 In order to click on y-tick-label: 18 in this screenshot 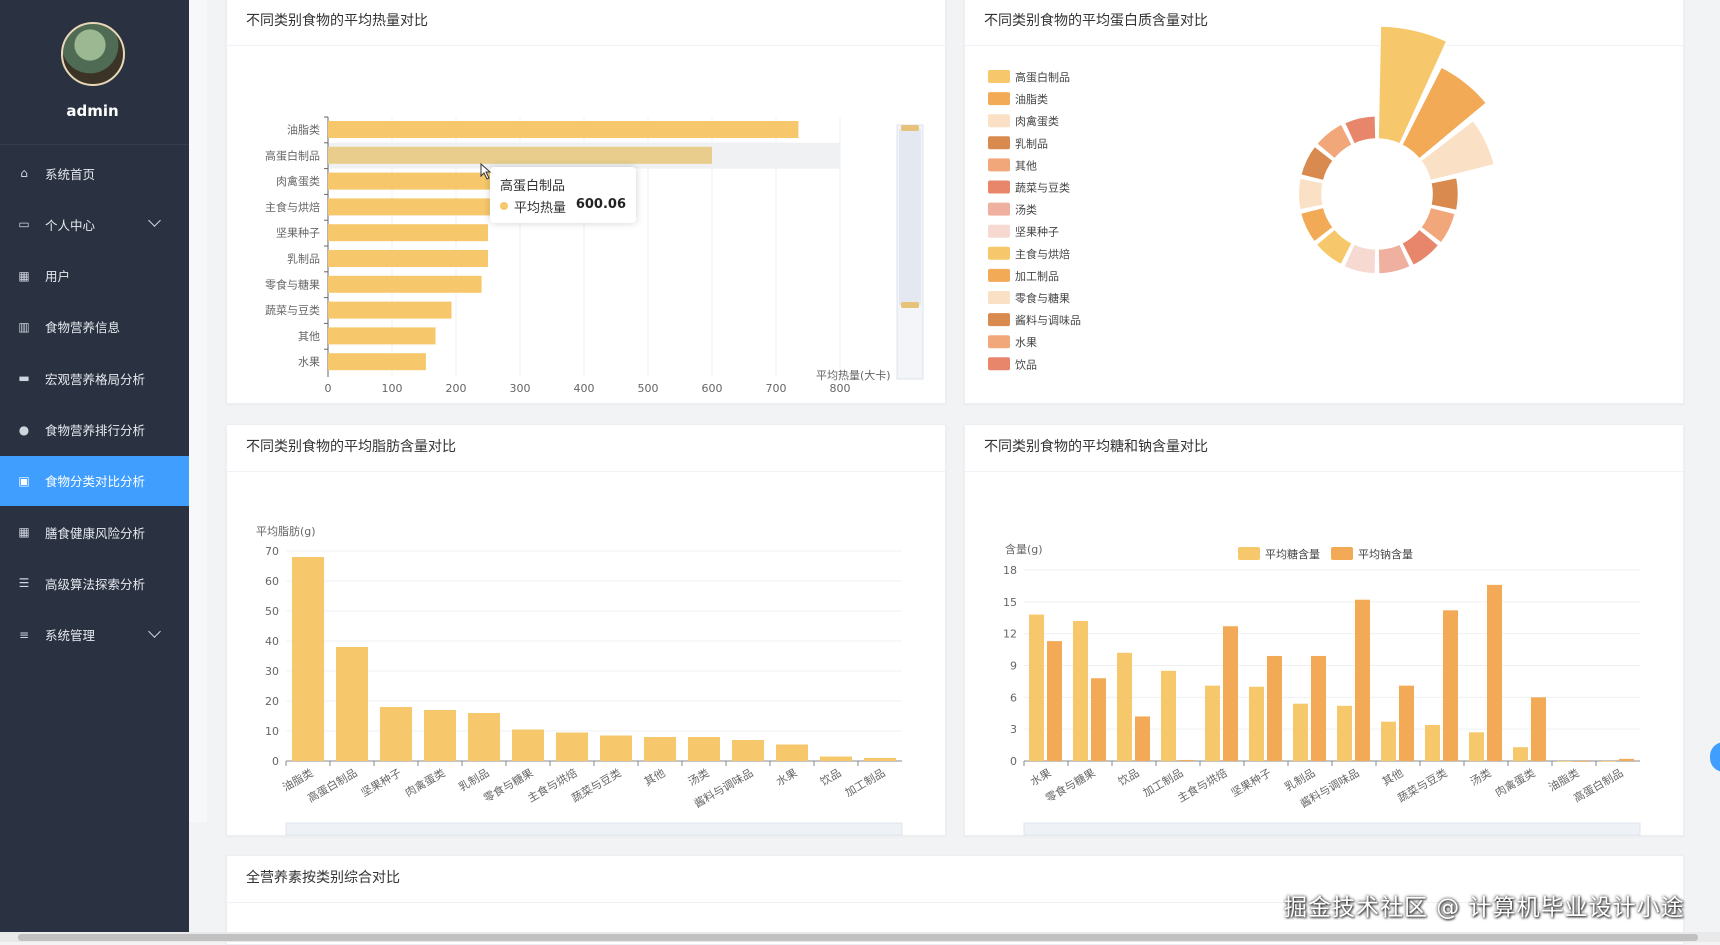, I will do `click(1010, 570)`.